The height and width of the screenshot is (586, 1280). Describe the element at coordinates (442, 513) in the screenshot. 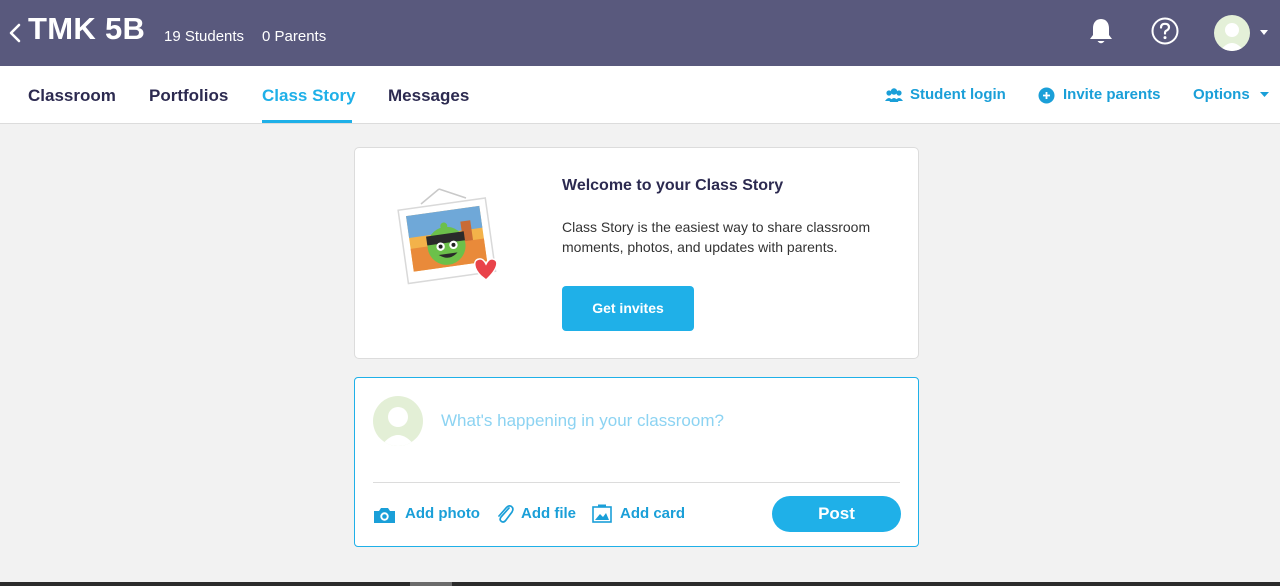

I see `add-photo-button: Add photo` at that location.